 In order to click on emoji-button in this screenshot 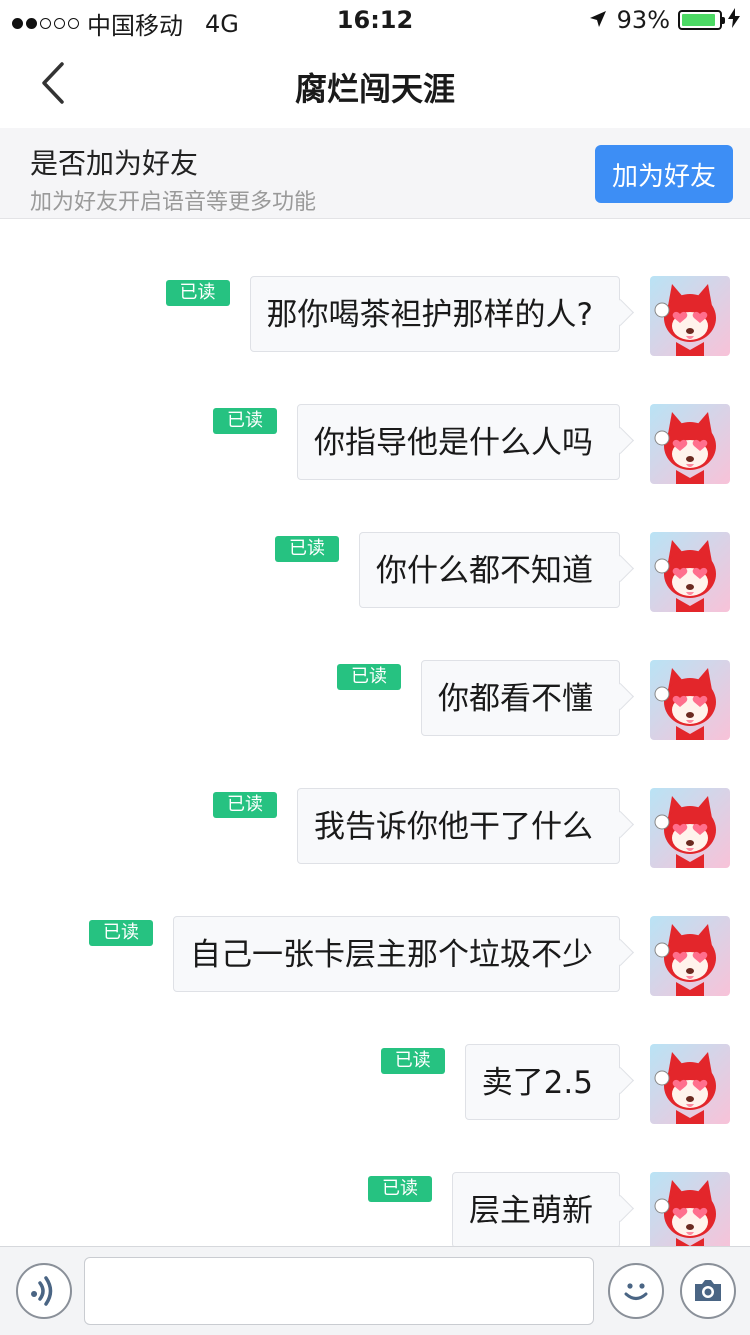, I will do `click(636, 1291)`.